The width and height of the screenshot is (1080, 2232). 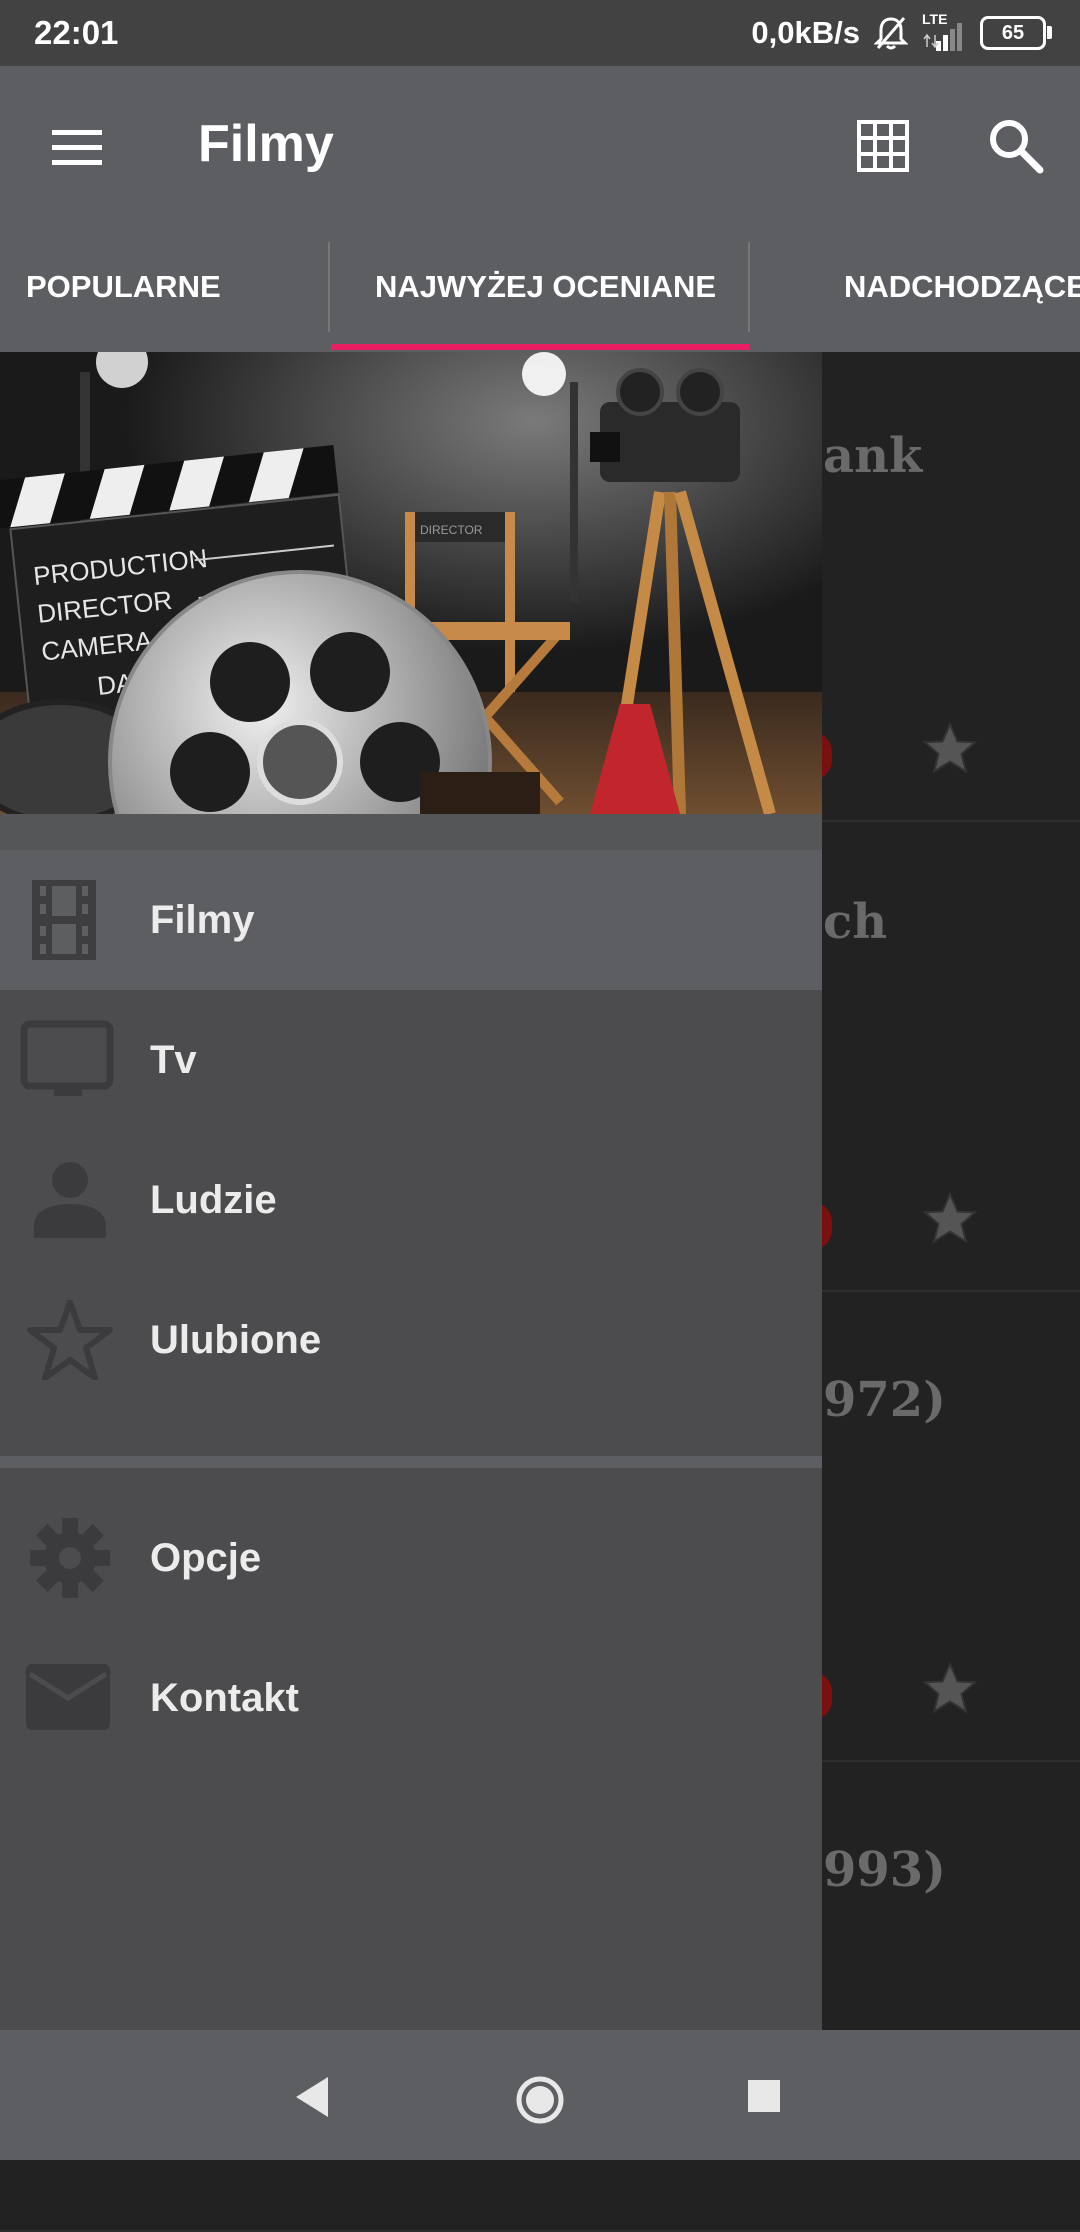 What do you see at coordinates (76, 32) in the screenshot?
I see `status-time: 22:01` at bounding box center [76, 32].